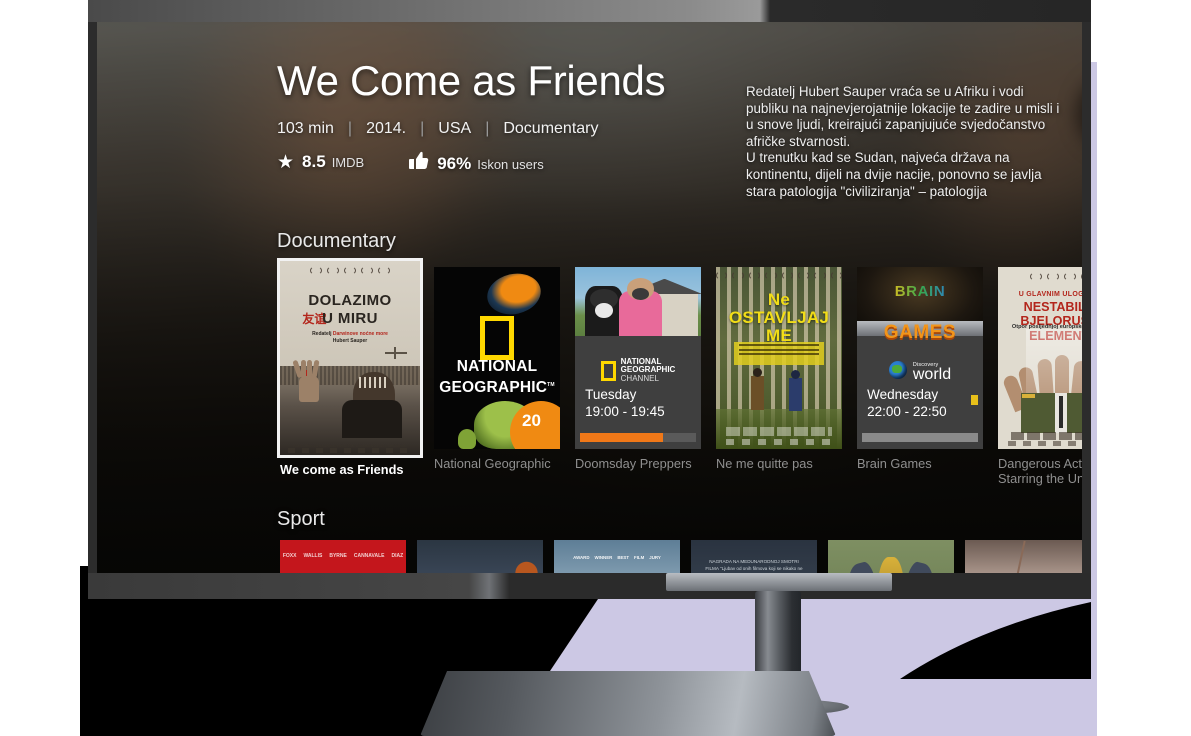 This screenshot has height=736, width=1191. I want to click on meta-item-country: USA, so click(455, 128).